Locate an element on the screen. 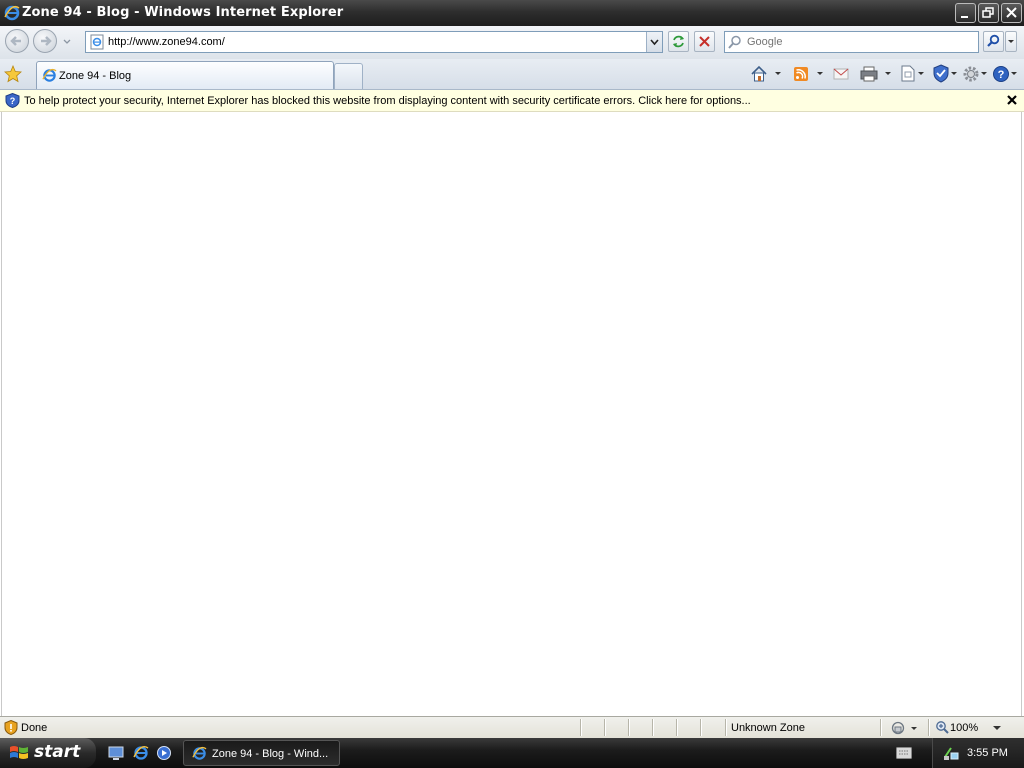 Image resolution: width=1024 pixels, height=768 pixels. navigation-bar is located at coordinates (512, 42).